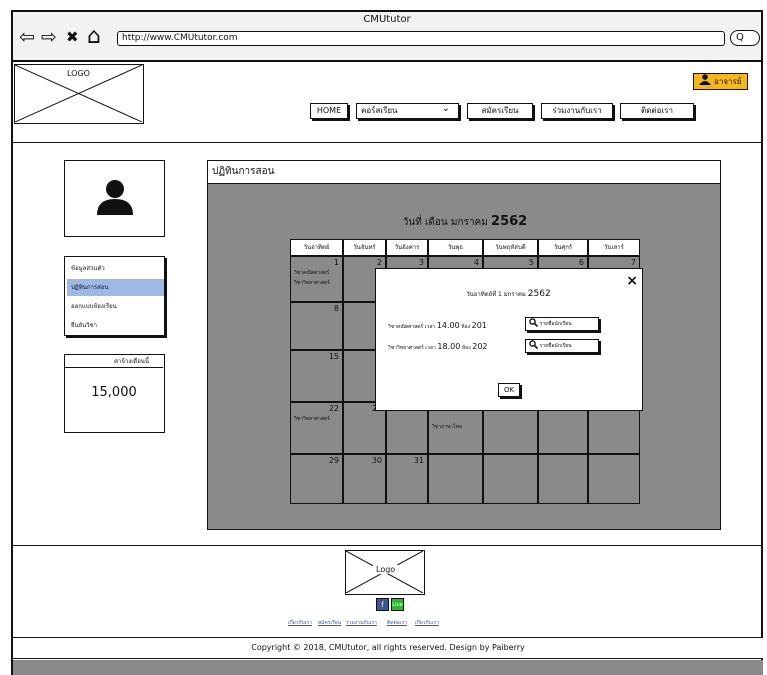 This screenshot has height=675, width=767. What do you see at coordinates (421, 262) in the screenshot?
I see `calendar-day-number: 3` at bounding box center [421, 262].